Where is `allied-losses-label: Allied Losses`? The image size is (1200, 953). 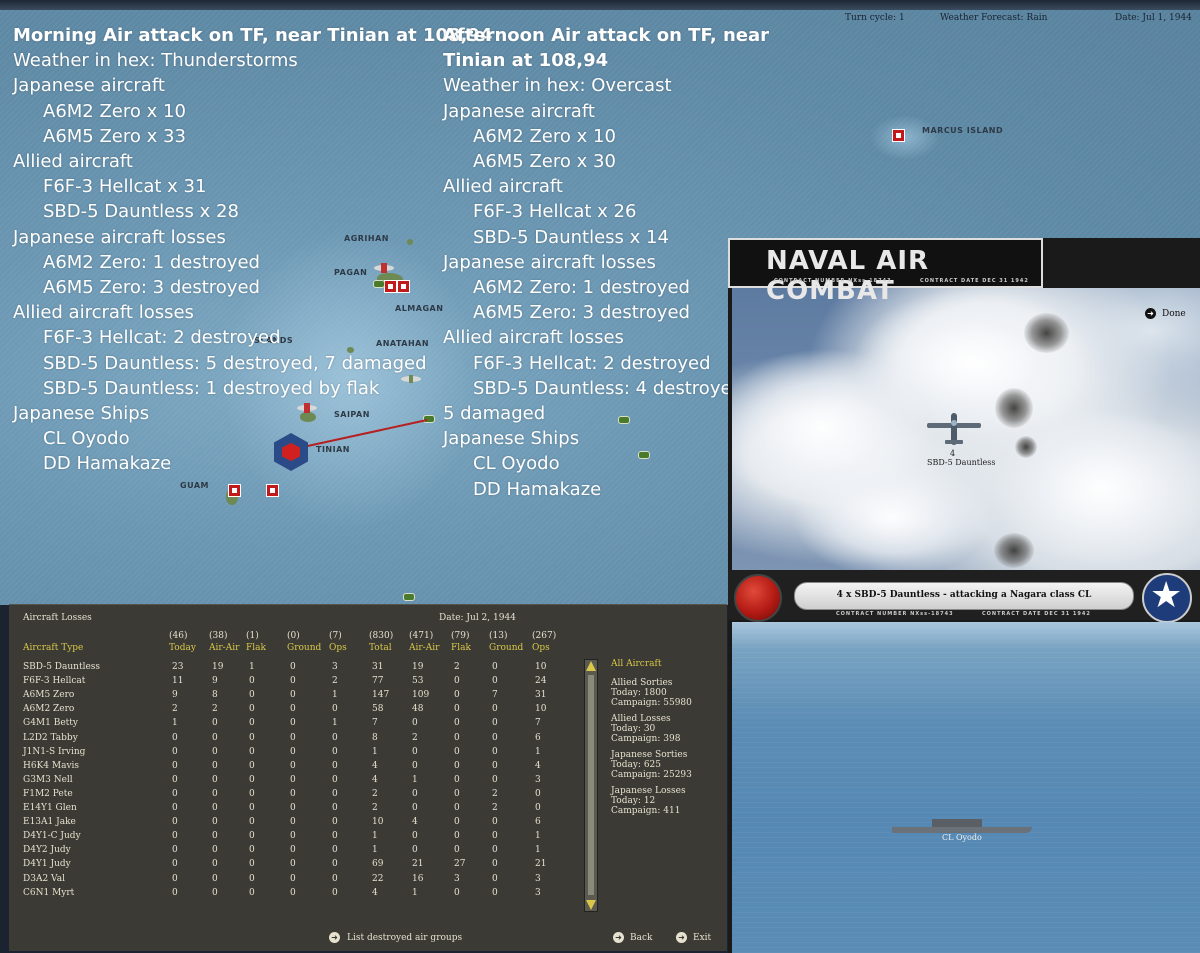
allied-losses-label: Allied Losses is located at coordinates (641, 719).